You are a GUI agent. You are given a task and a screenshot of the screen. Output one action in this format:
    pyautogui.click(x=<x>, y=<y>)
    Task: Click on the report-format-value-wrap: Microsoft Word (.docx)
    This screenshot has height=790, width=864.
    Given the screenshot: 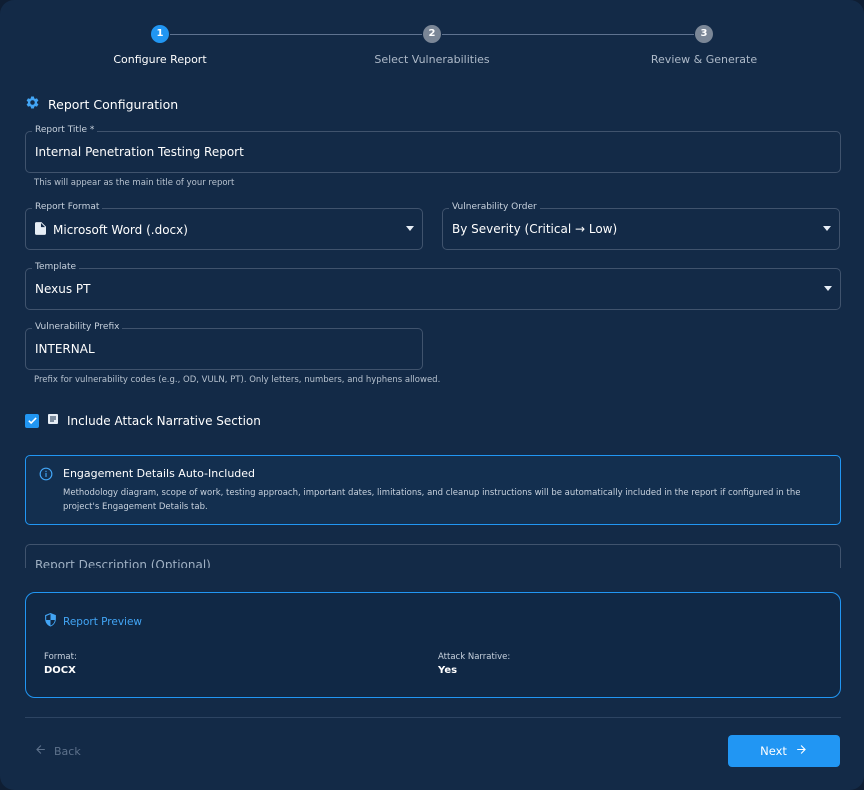 What is the action you would take?
    pyautogui.click(x=111, y=230)
    